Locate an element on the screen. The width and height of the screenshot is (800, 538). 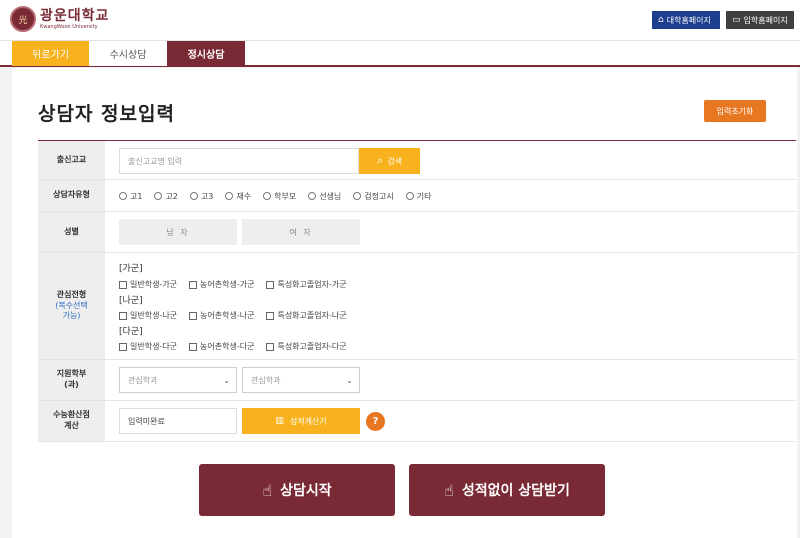
group-ga-title: [가군] is located at coordinates (131, 269).